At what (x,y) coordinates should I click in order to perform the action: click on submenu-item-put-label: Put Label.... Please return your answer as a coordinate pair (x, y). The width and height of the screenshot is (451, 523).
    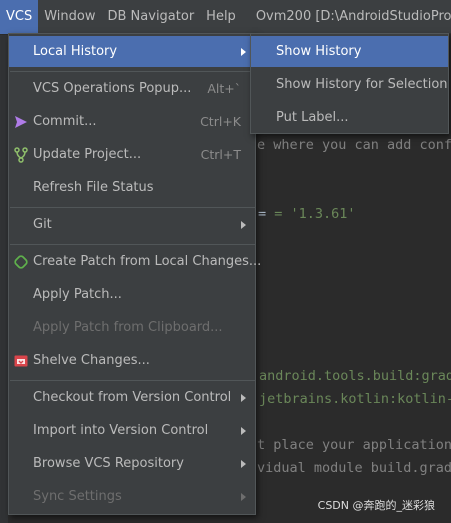
    Looking at the image, I should click on (349, 117).